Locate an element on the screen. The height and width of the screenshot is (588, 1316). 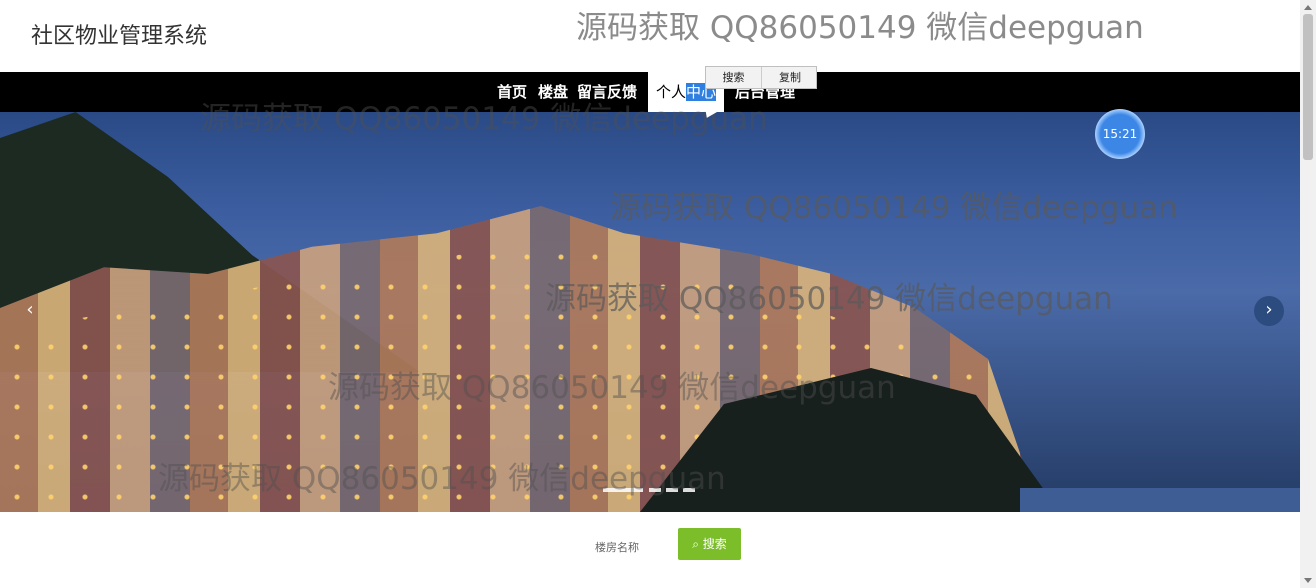
search-button-label: 搜索 is located at coordinates (714, 544).